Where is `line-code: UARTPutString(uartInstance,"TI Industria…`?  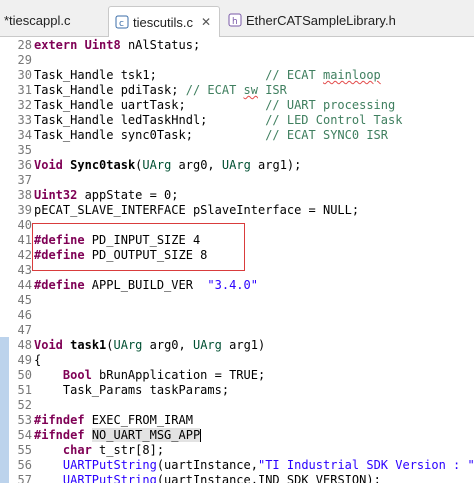 line-code: UARTPutString(uartInstance,"TI Industria… is located at coordinates (268, 465).